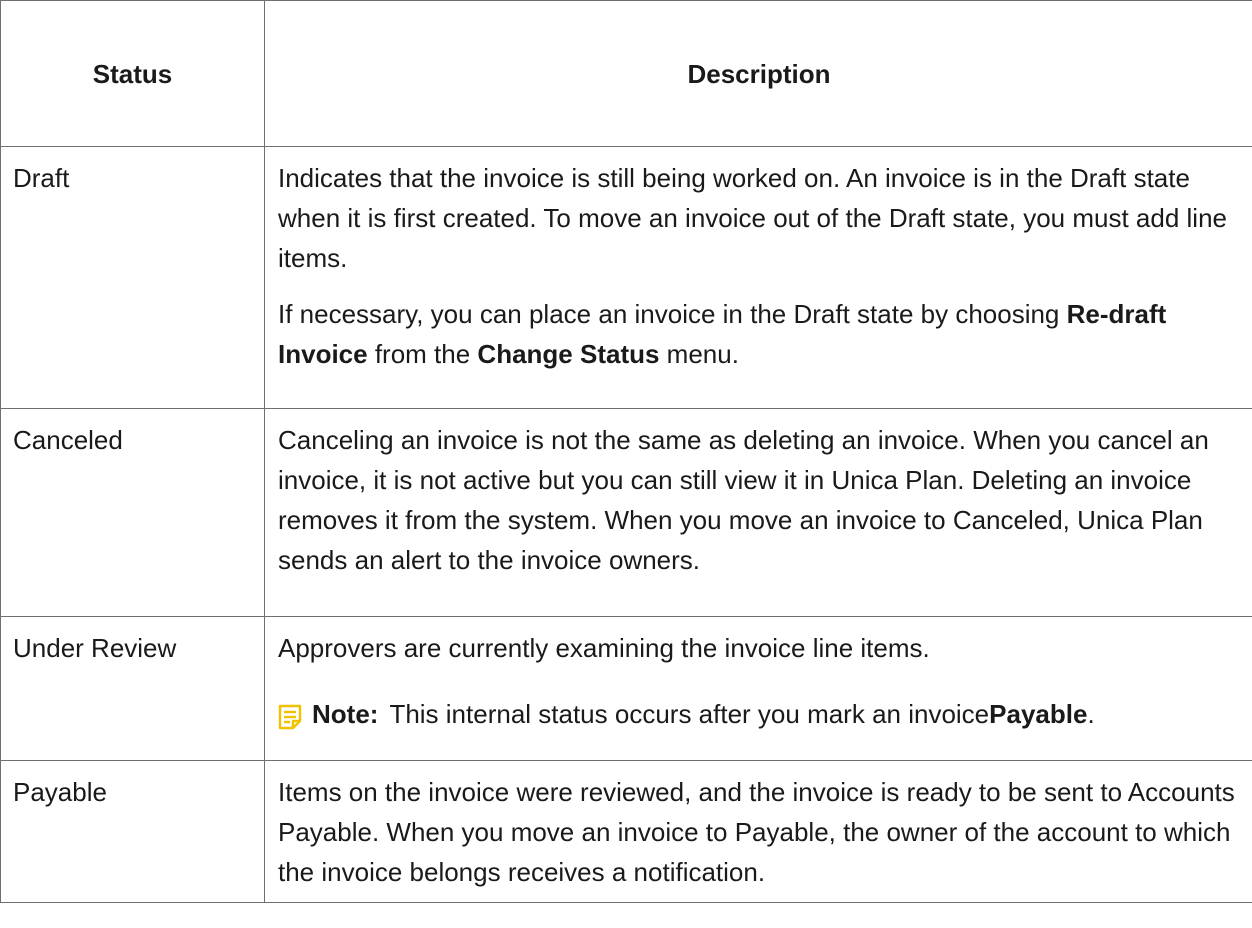  Describe the element at coordinates (345, 714) in the screenshot. I see `note-label: Note:` at that location.